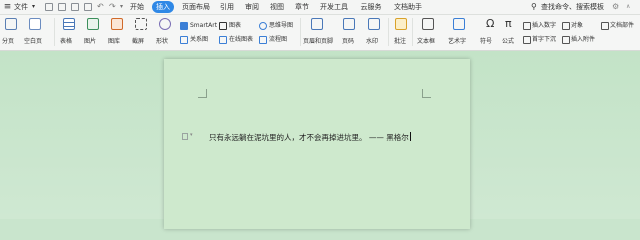 This screenshot has width=640, height=240. I want to click on document-text-line: 只有永远躺在泥坑里的人，才不会再掉进坑里。 —— 黑格尔, so click(310, 137).